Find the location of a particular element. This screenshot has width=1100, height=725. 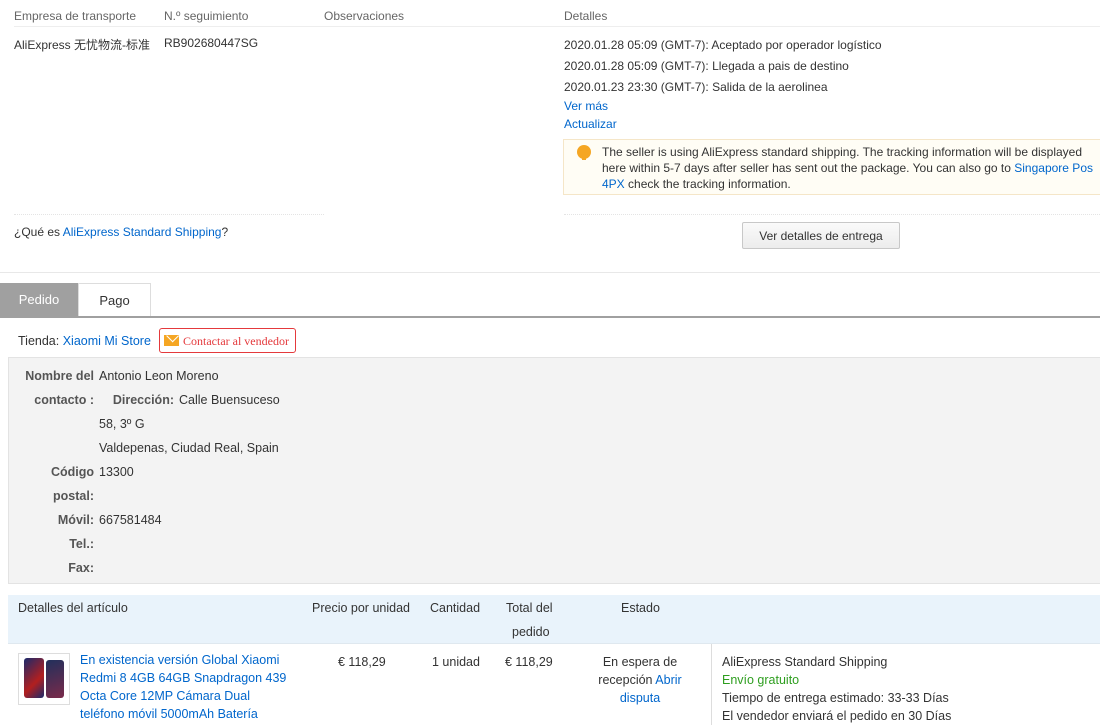

col-unit-price: Precio por unidad is located at coordinates (361, 608).